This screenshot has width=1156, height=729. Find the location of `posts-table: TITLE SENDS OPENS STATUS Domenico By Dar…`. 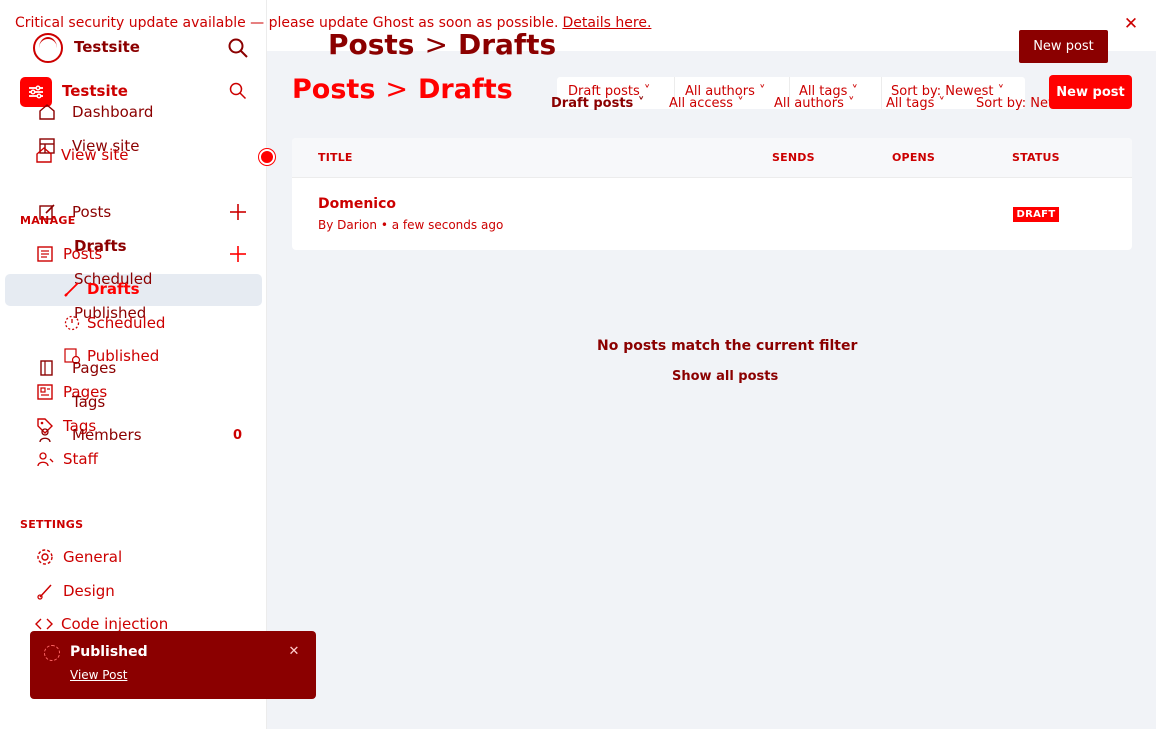

posts-table: TITLE SENDS OPENS STATUS Domenico By Dar… is located at coordinates (712, 194).